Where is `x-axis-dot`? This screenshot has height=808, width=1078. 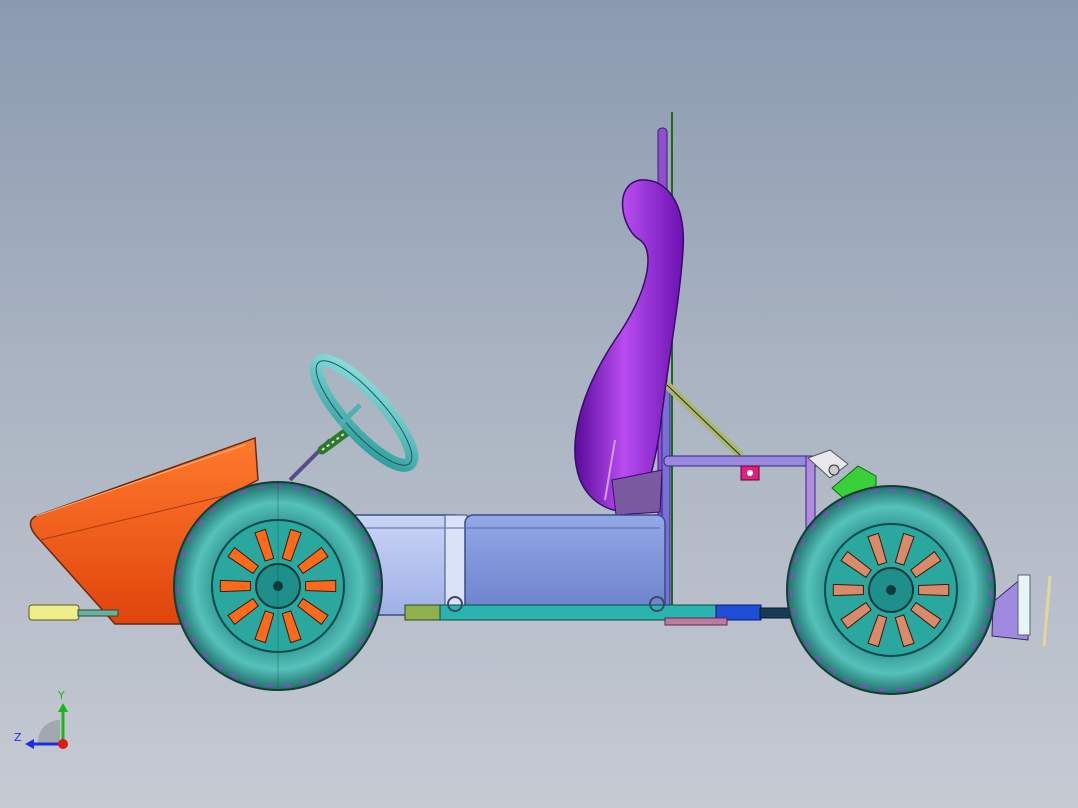 x-axis-dot is located at coordinates (63, 744).